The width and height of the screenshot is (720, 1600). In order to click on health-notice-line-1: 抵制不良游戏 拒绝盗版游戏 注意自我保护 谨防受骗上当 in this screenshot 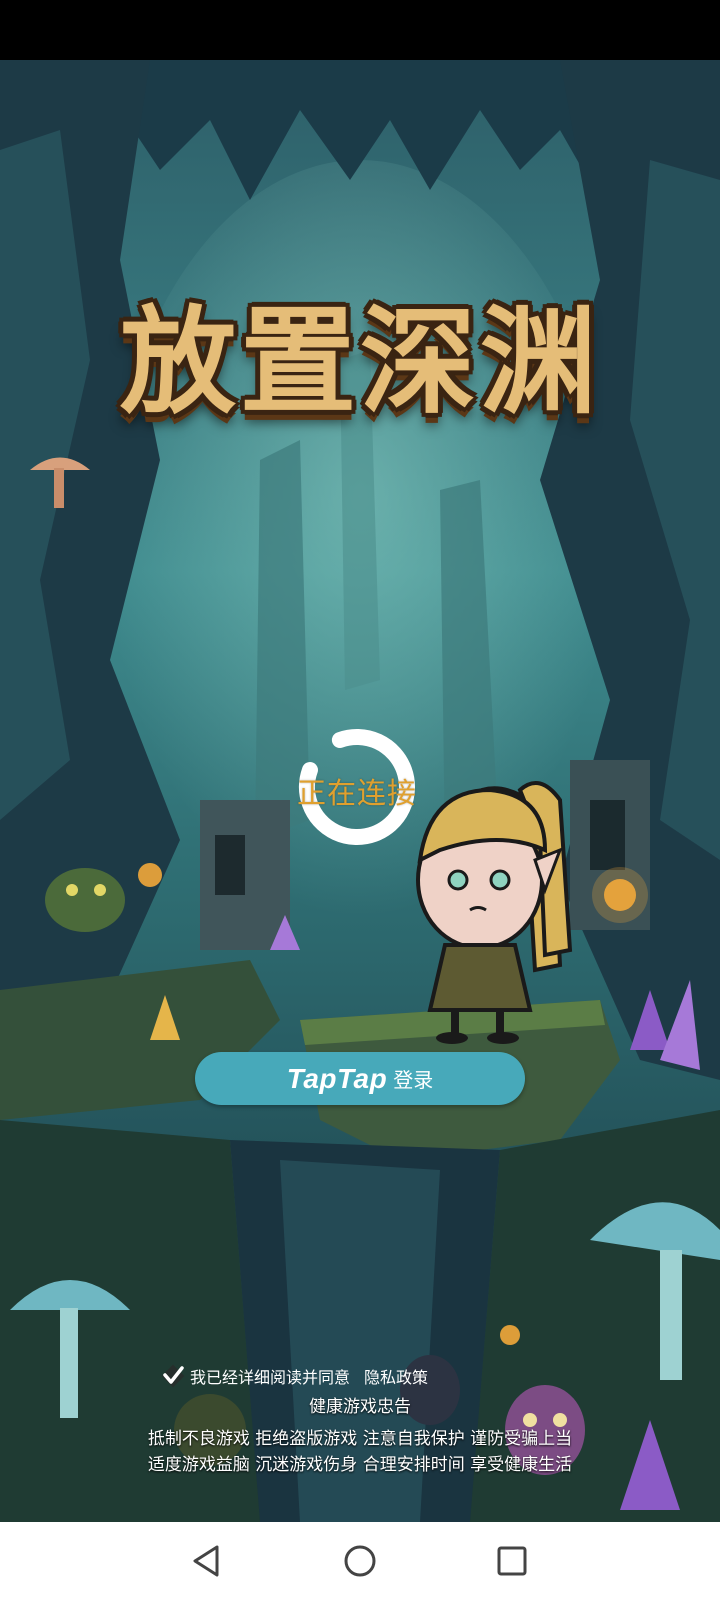, I will do `click(360, 1439)`.